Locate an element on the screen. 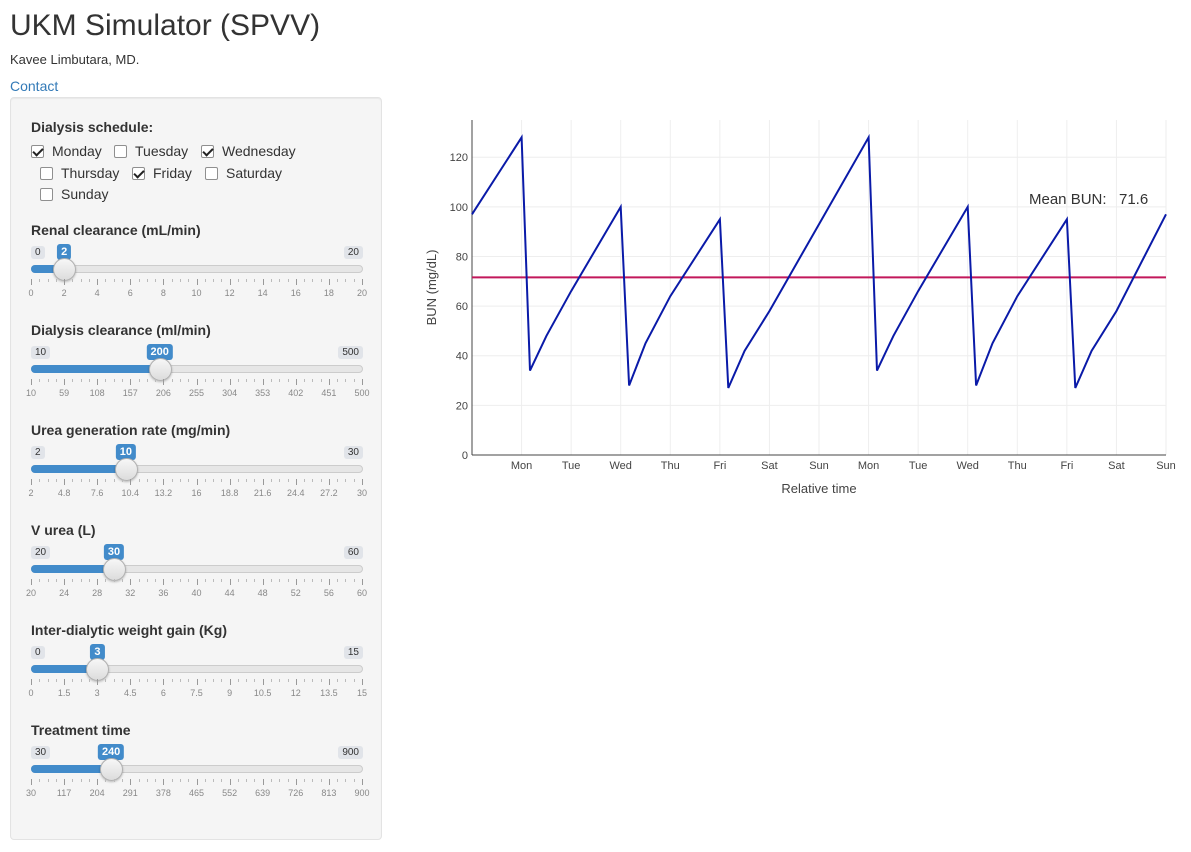  sunday-checkbox-box is located at coordinates (46, 194).